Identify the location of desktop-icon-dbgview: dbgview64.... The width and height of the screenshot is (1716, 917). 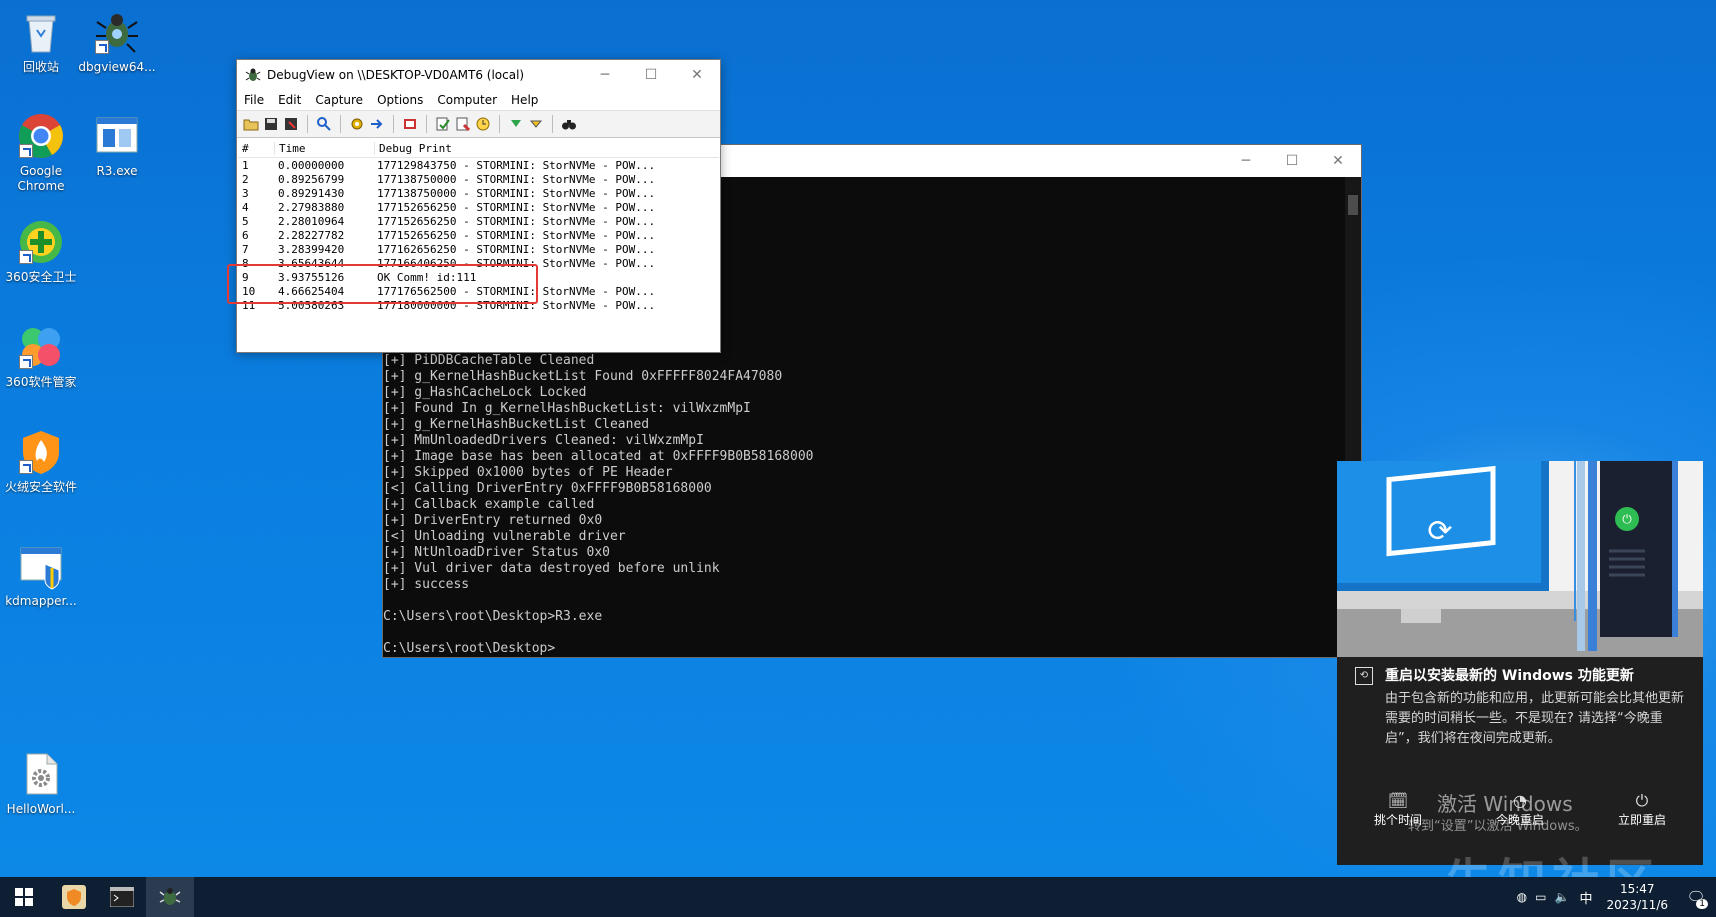
(117, 41).